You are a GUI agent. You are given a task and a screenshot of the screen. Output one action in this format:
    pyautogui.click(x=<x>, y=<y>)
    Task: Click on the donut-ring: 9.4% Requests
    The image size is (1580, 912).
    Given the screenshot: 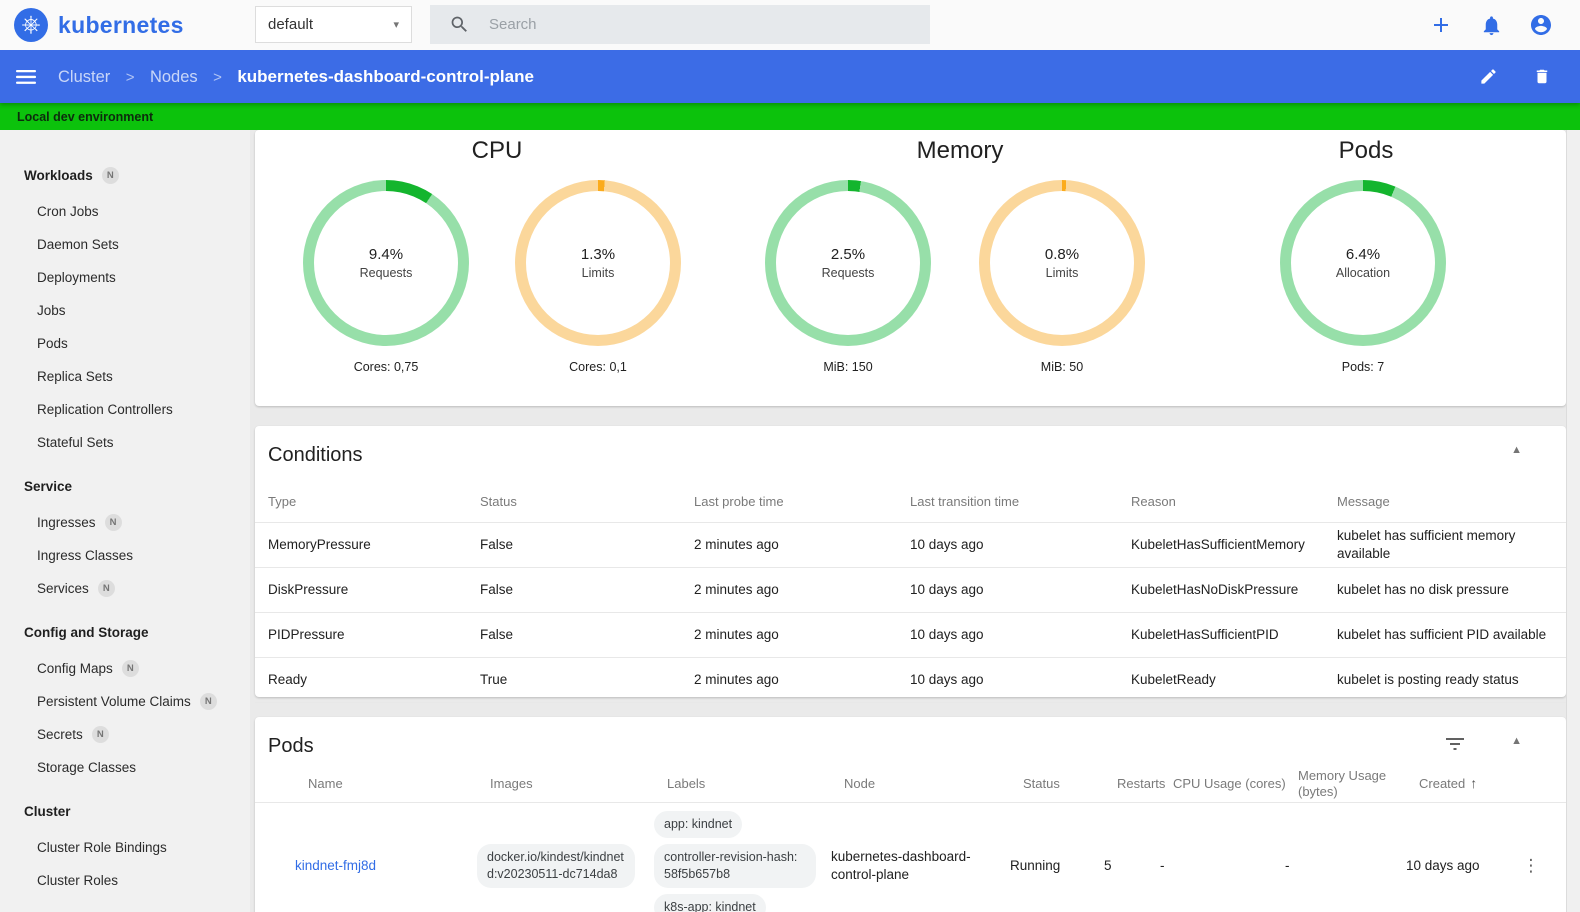 What is the action you would take?
    pyautogui.click(x=386, y=263)
    